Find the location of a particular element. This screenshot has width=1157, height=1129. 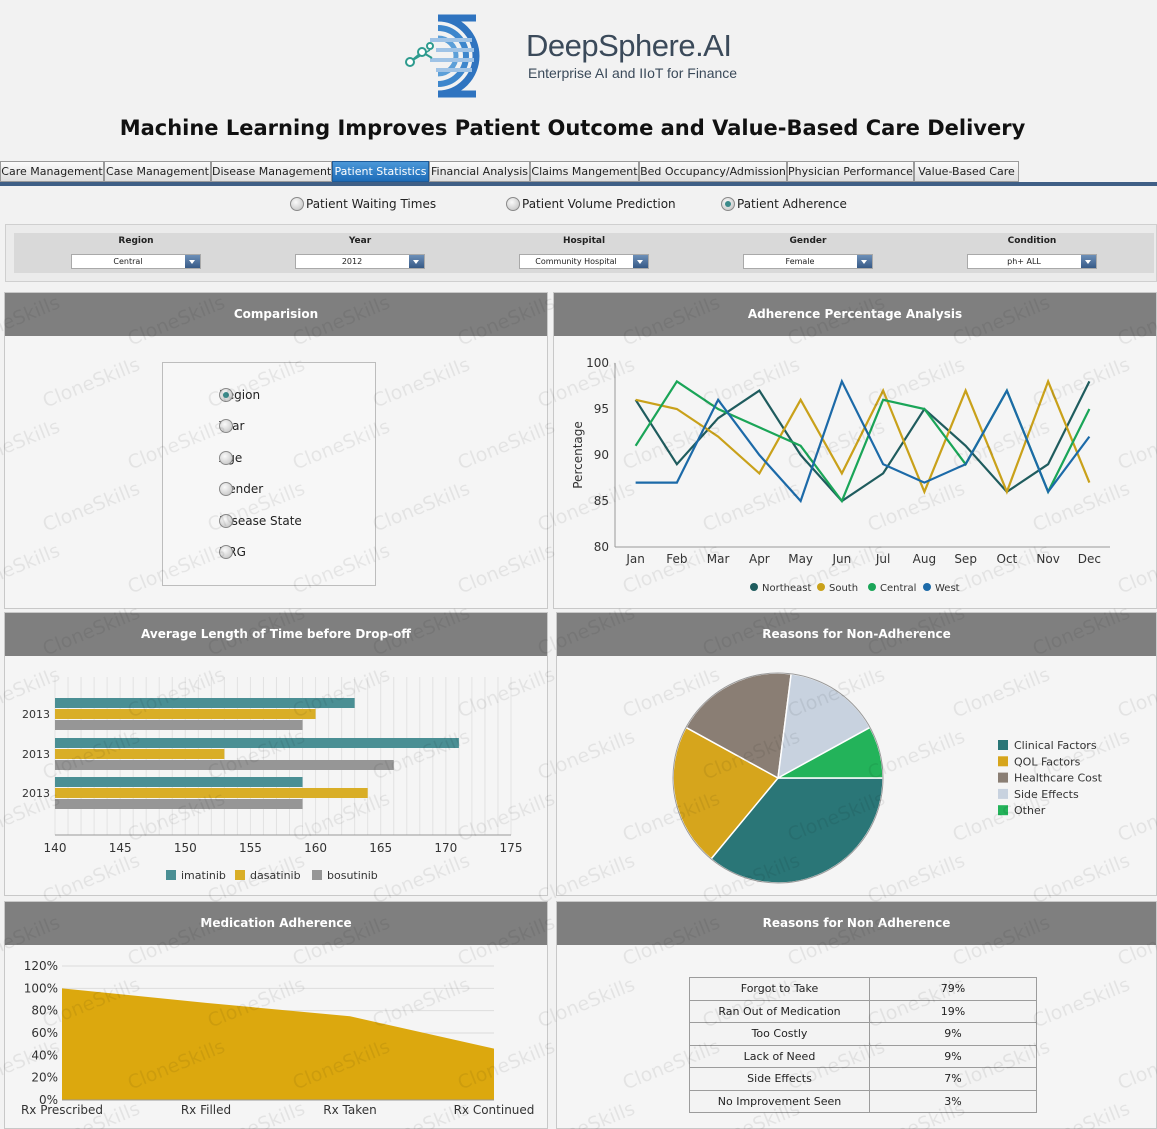

y-tick-label: 85 is located at coordinates (601, 501).